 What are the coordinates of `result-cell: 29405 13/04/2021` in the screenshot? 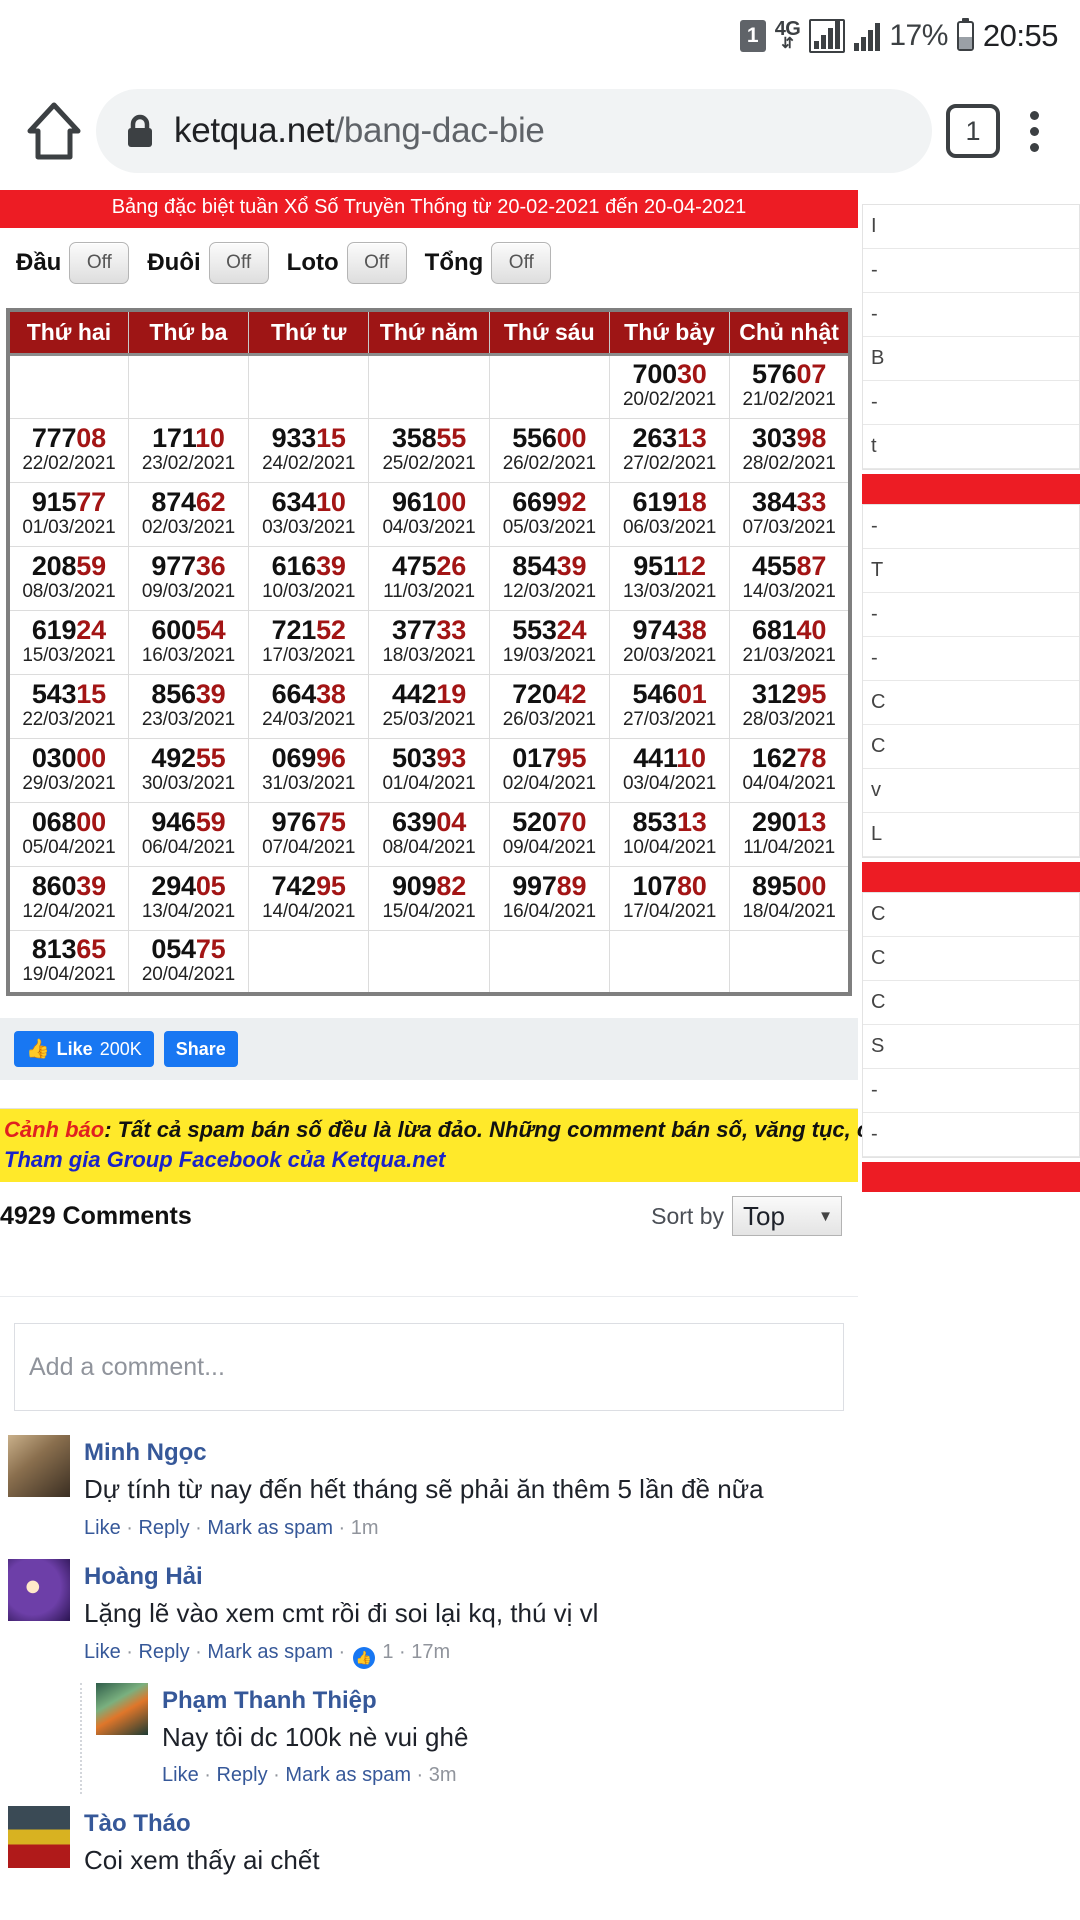 It's located at (188, 898).